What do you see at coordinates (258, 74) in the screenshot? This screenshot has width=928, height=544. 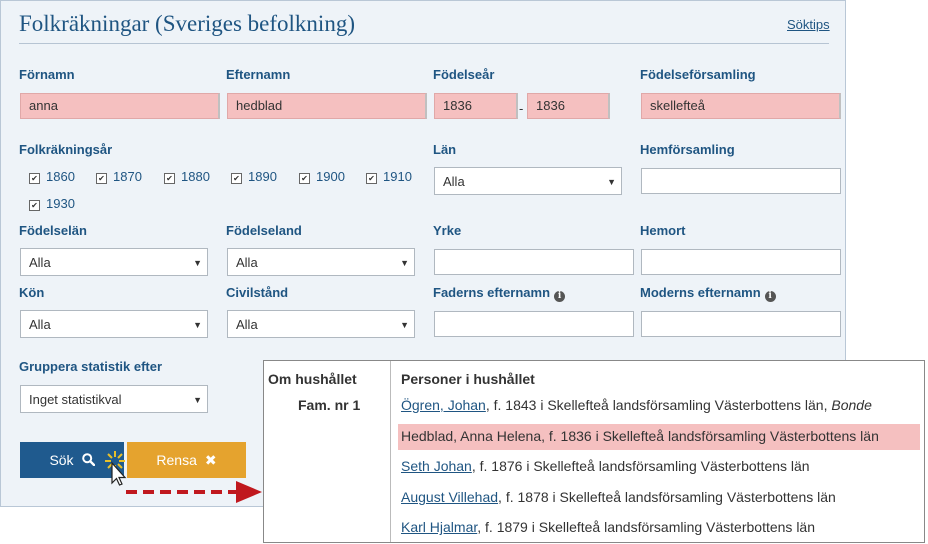 I see `efternamn-label: Efternamn` at bounding box center [258, 74].